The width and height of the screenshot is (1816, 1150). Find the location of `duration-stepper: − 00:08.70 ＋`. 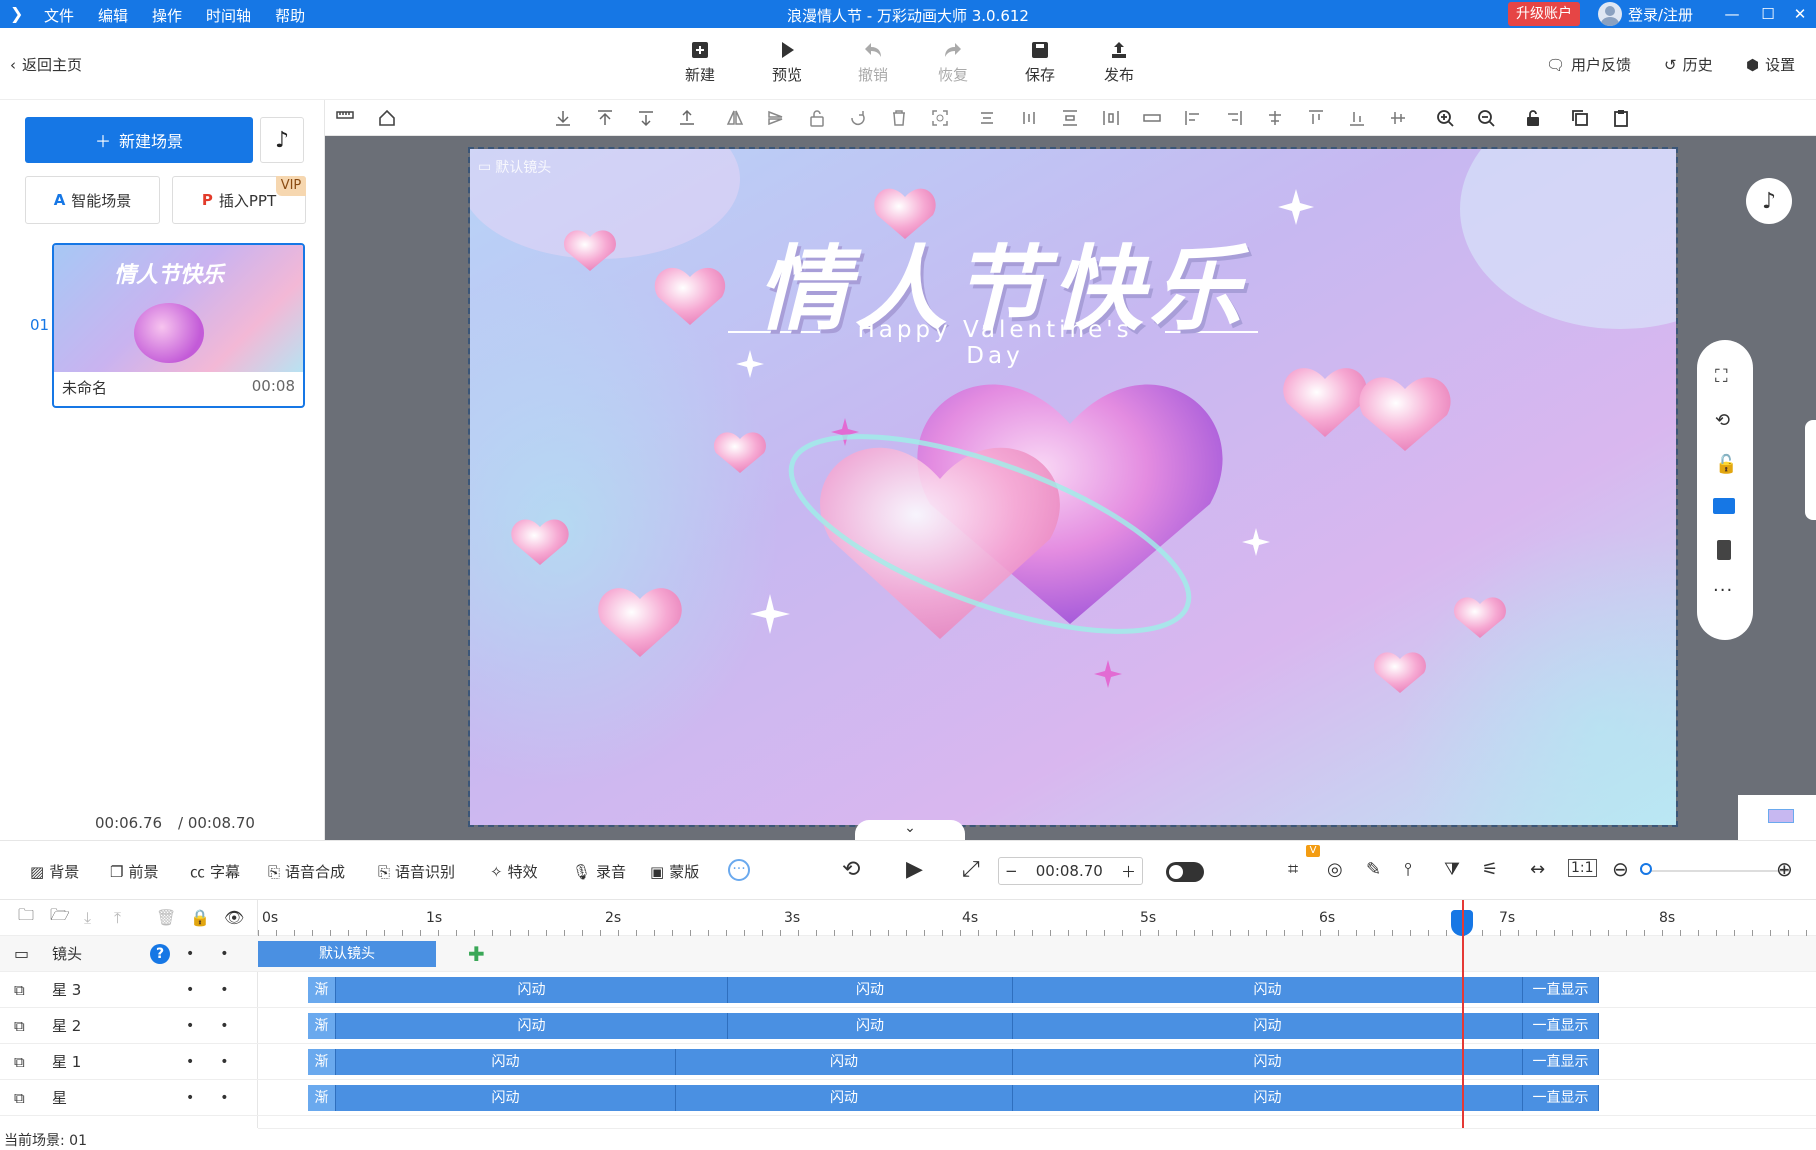

duration-stepper: − 00:08.70 ＋ is located at coordinates (1070, 871).